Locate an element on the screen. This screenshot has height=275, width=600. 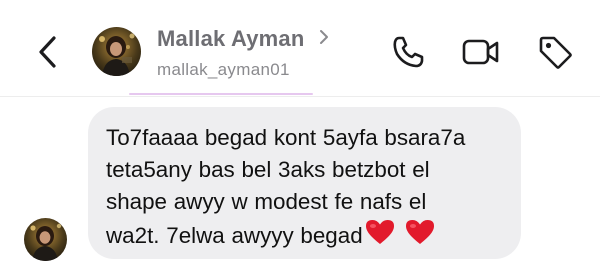
audio-call-button is located at coordinates (408, 52).